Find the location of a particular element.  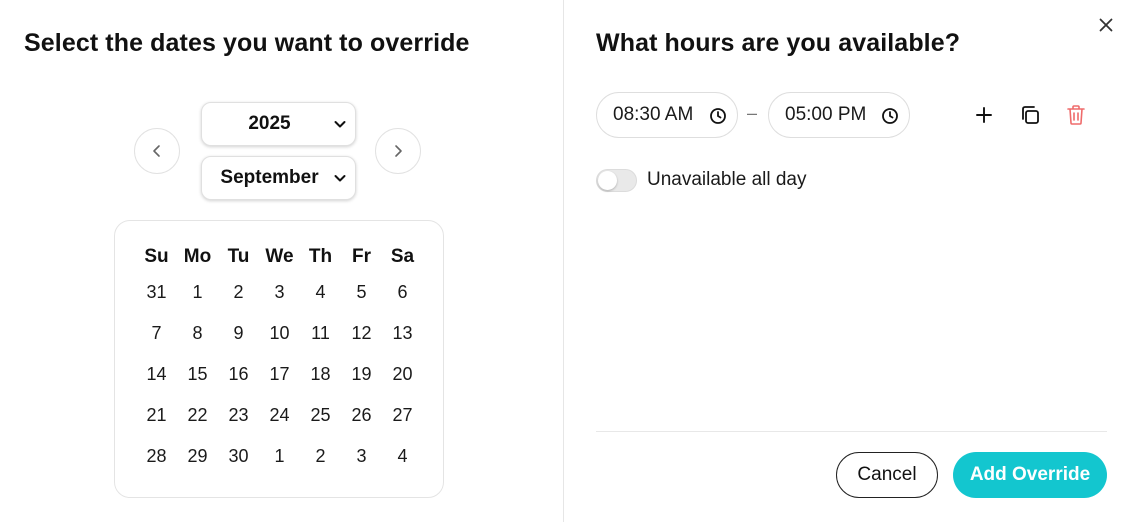

month-select-value: September is located at coordinates (269, 177).